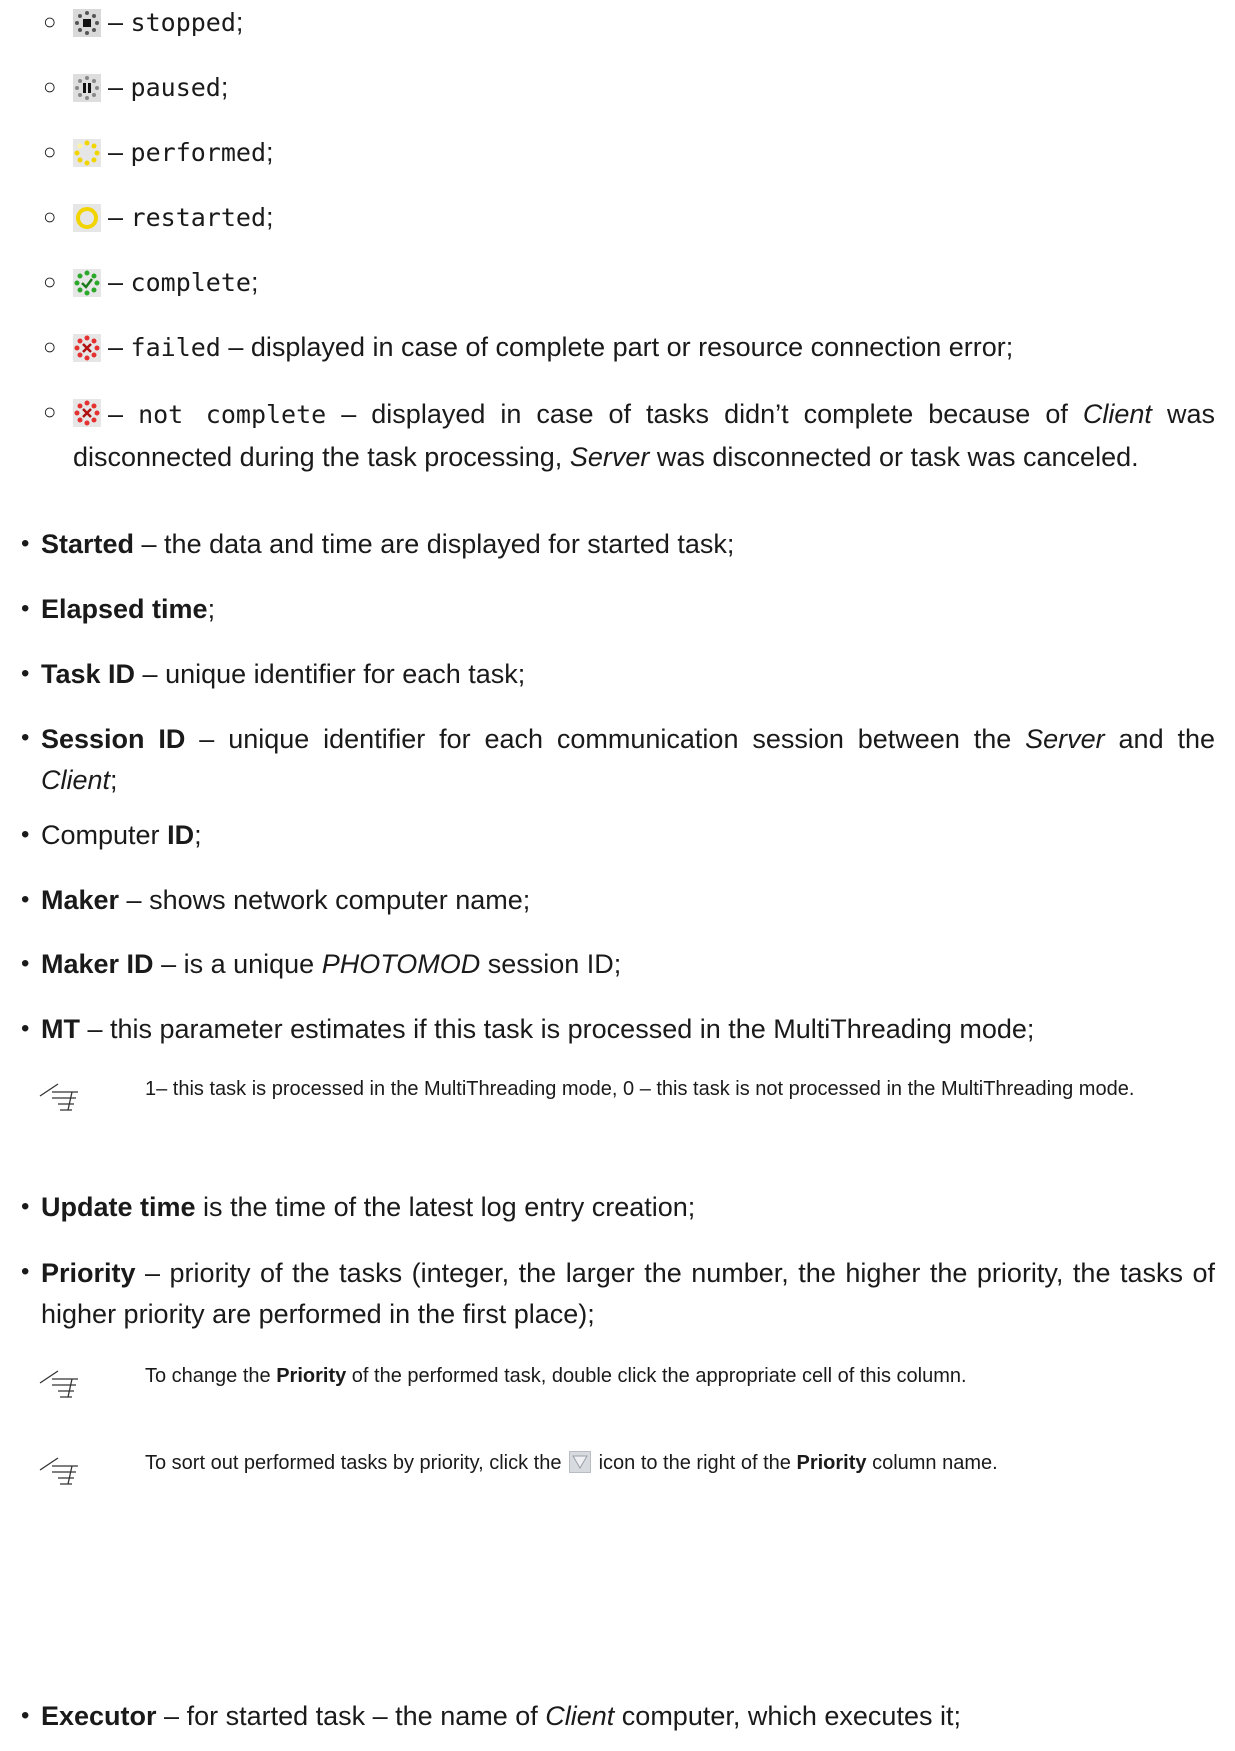 This screenshot has width=1235, height=1751. What do you see at coordinates (104, 835) in the screenshot?
I see `description: Computer` at bounding box center [104, 835].